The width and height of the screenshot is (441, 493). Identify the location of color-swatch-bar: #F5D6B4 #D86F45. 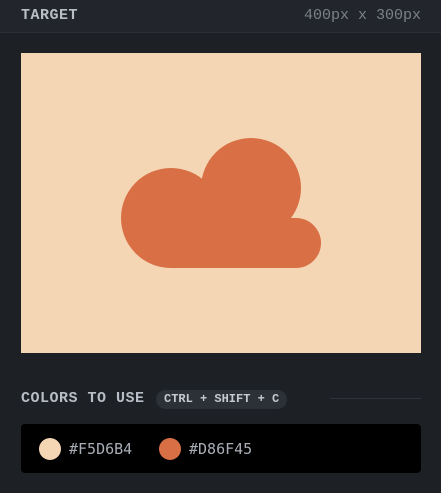
(221, 448).